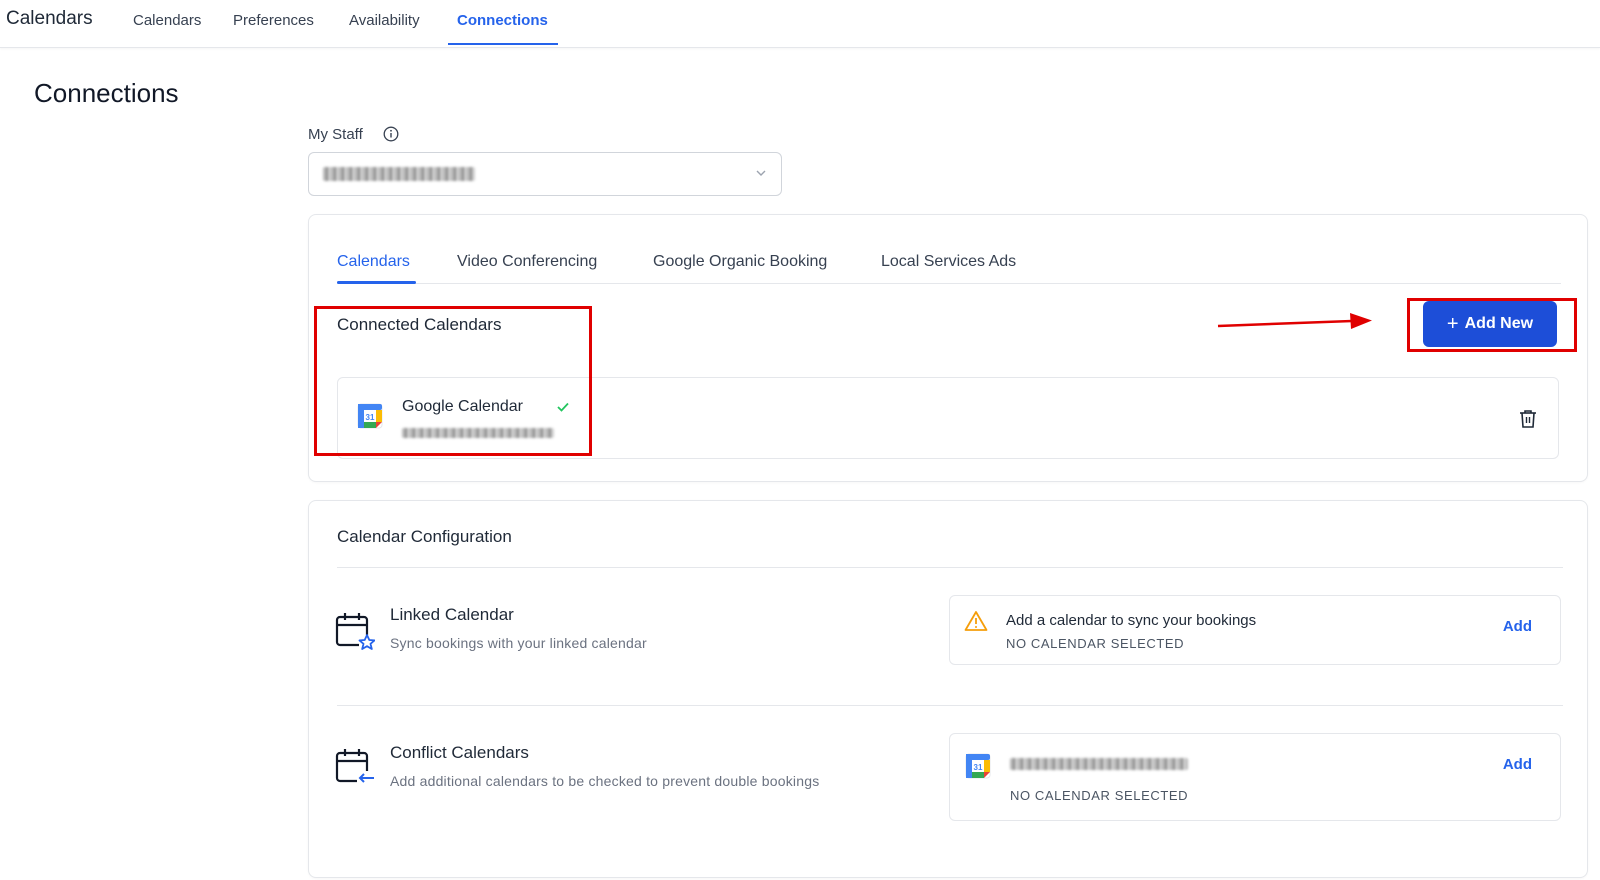  I want to click on calendar-configuration-title: Calendar Configuration, so click(424, 536).